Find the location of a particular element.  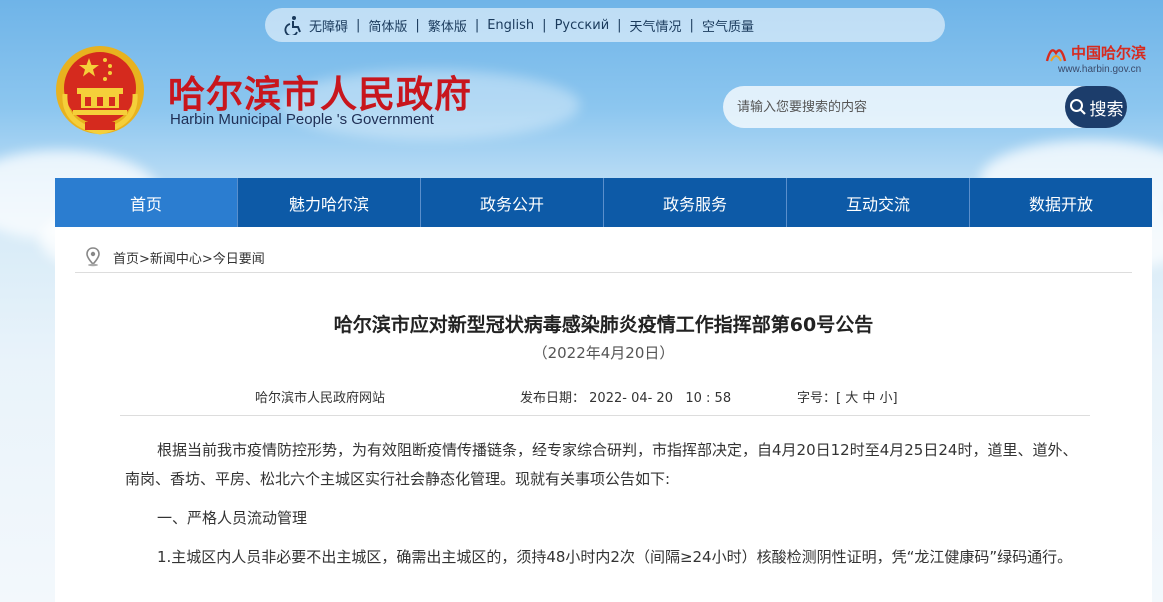

location-pin-icon is located at coordinates (93, 257).